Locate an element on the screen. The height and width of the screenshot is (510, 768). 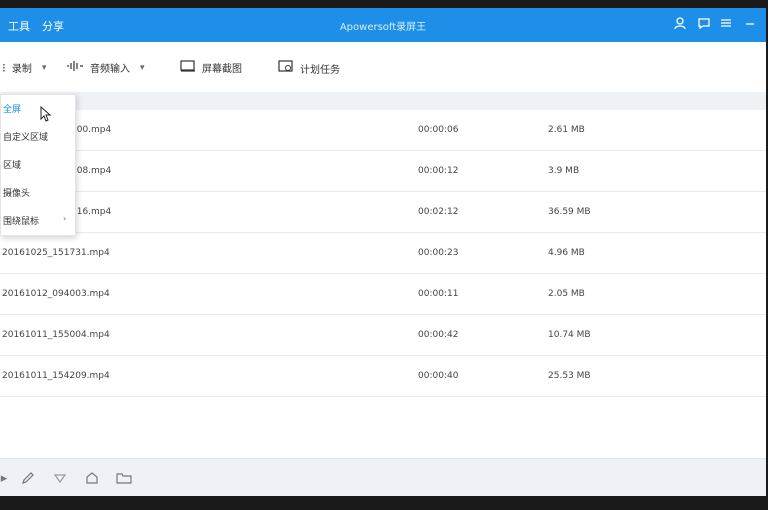
dropdown-item-around-mouse: 围绕鼠标 › is located at coordinates (38, 220).